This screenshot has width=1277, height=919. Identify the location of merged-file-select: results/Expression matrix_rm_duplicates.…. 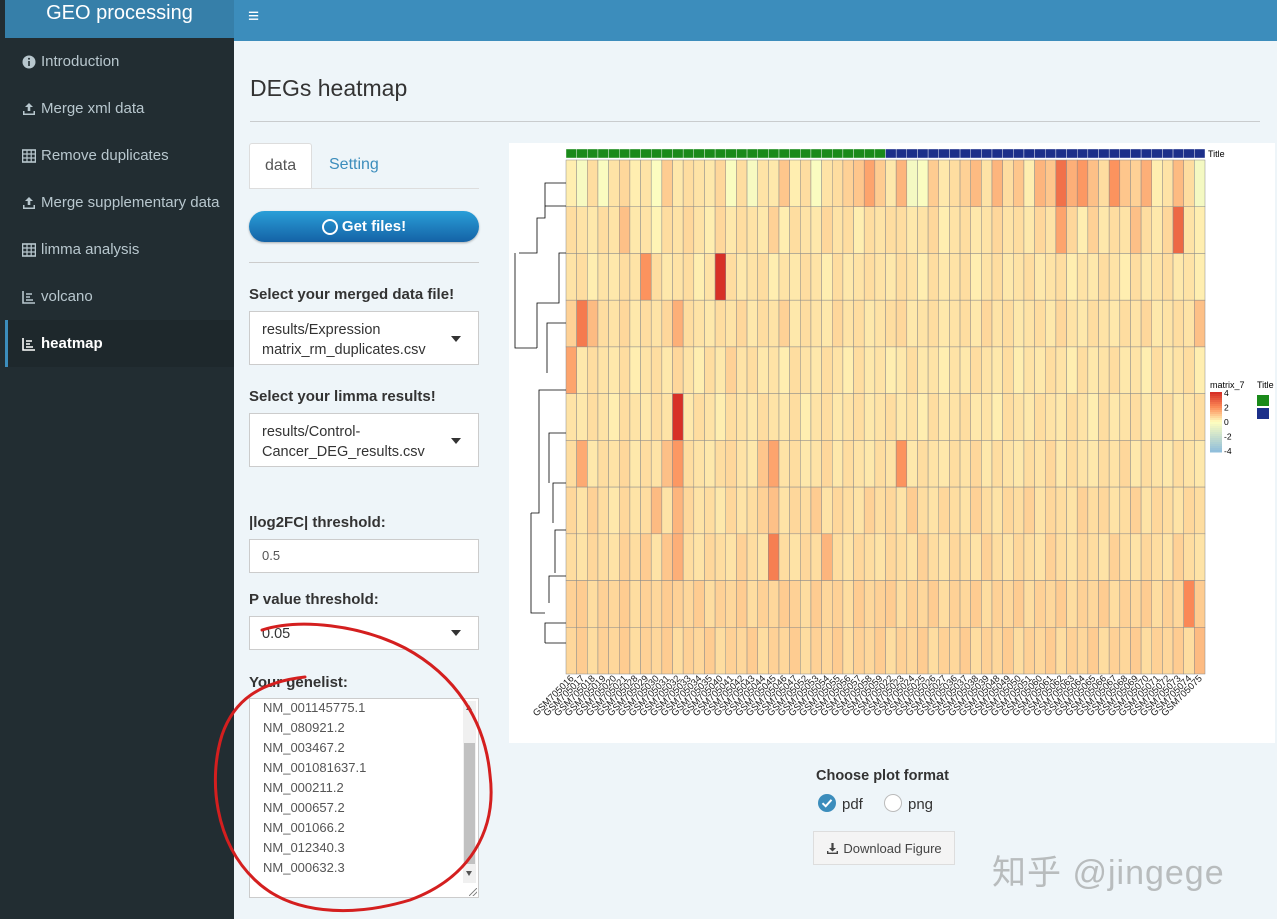
(364, 338).